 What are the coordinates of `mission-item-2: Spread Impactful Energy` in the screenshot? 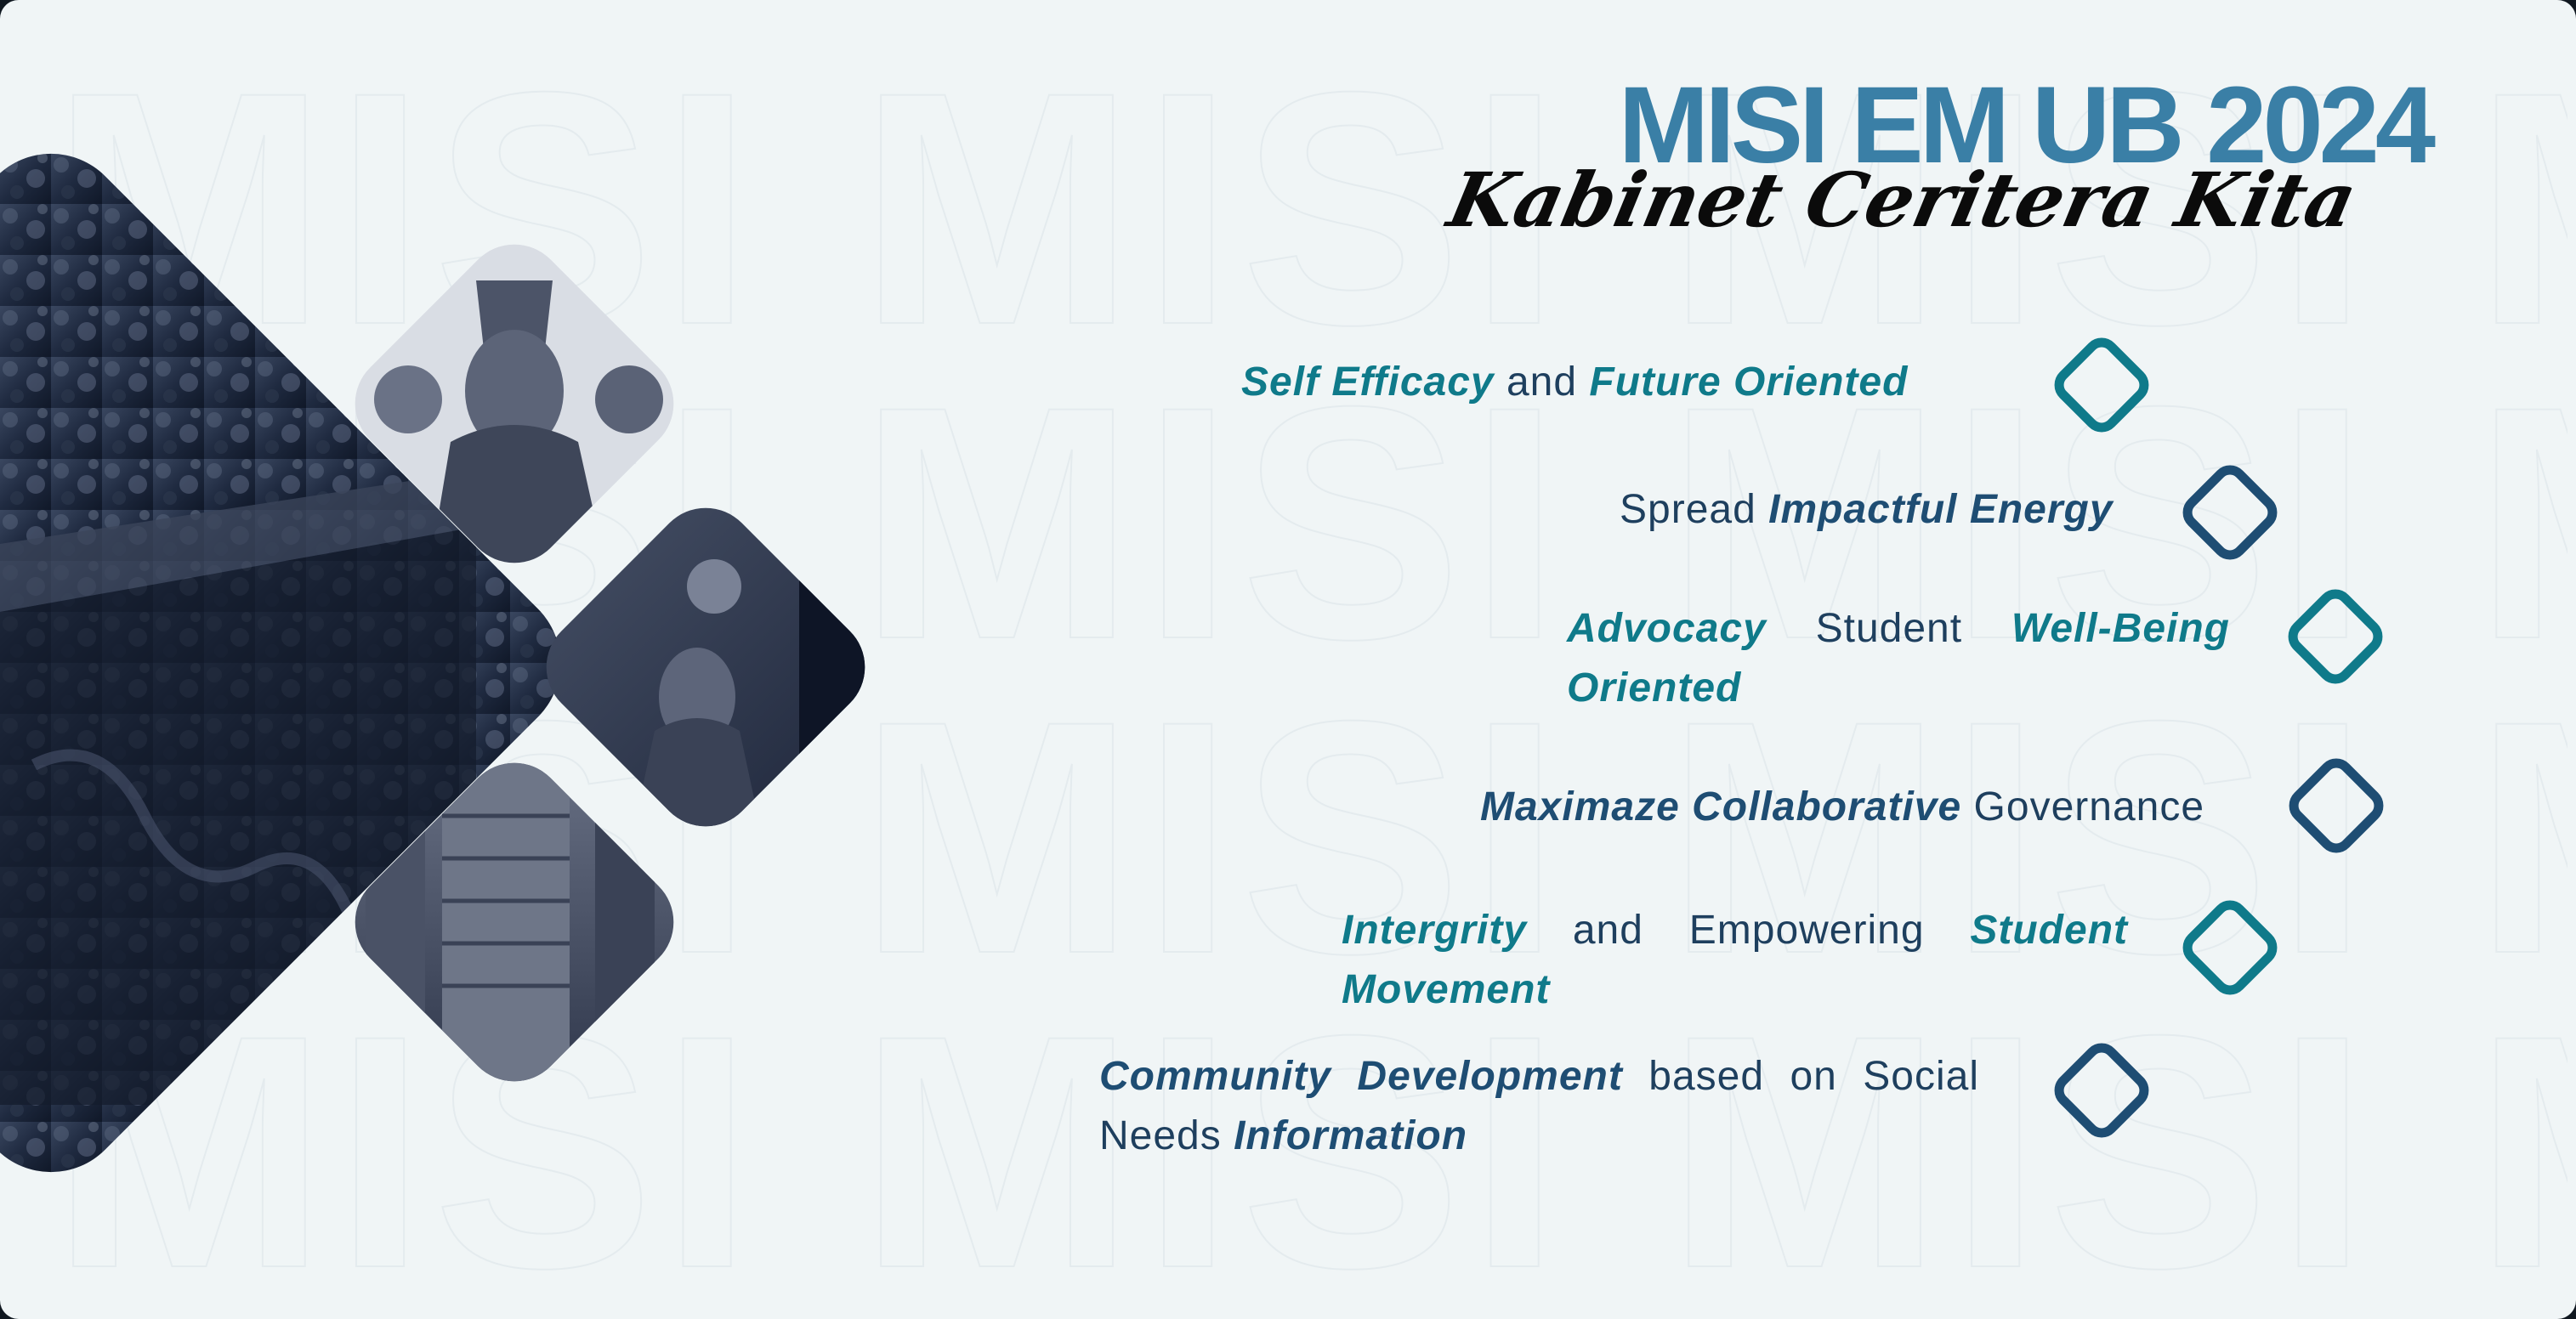 It's located at (1867, 510).